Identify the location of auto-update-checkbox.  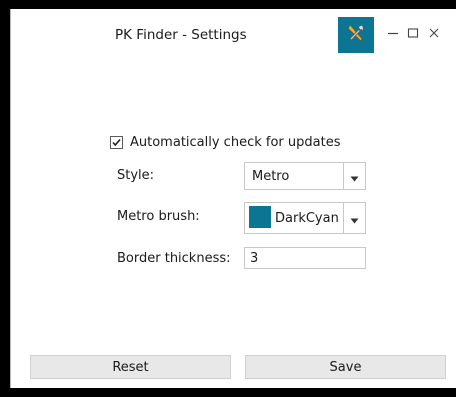
(116, 142).